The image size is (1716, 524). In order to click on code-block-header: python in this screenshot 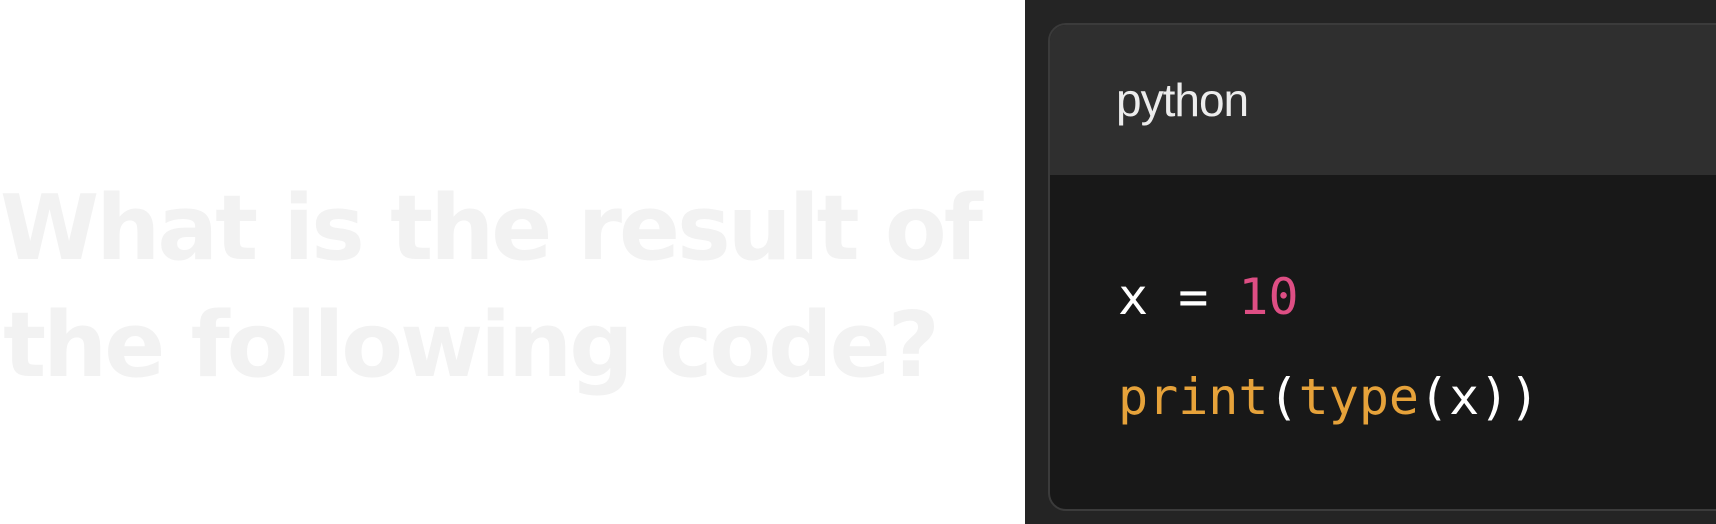, I will do `click(1383, 100)`.